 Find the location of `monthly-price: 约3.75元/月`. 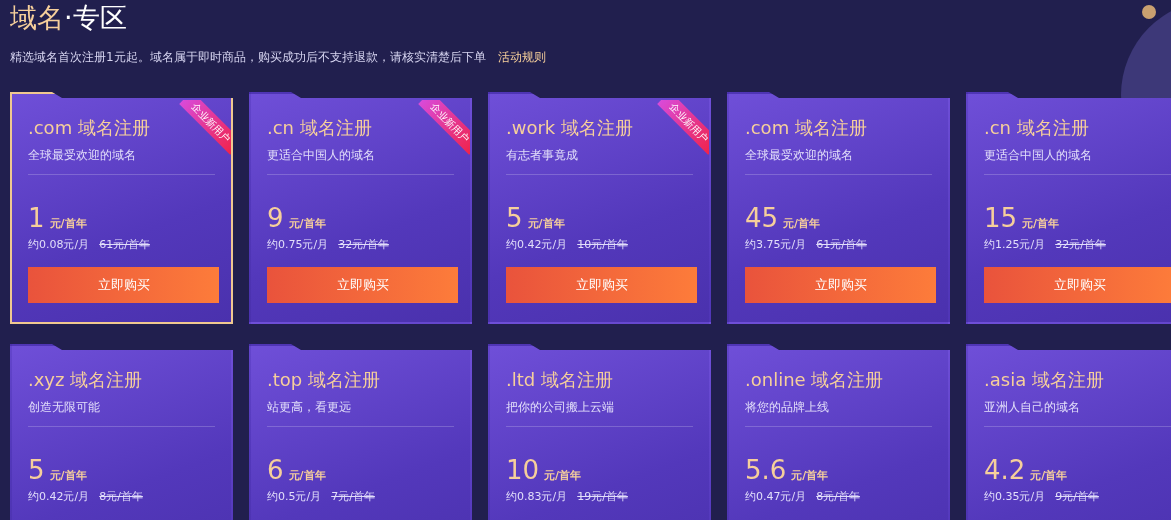

monthly-price: 约3.75元/月 is located at coordinates (776, 245).